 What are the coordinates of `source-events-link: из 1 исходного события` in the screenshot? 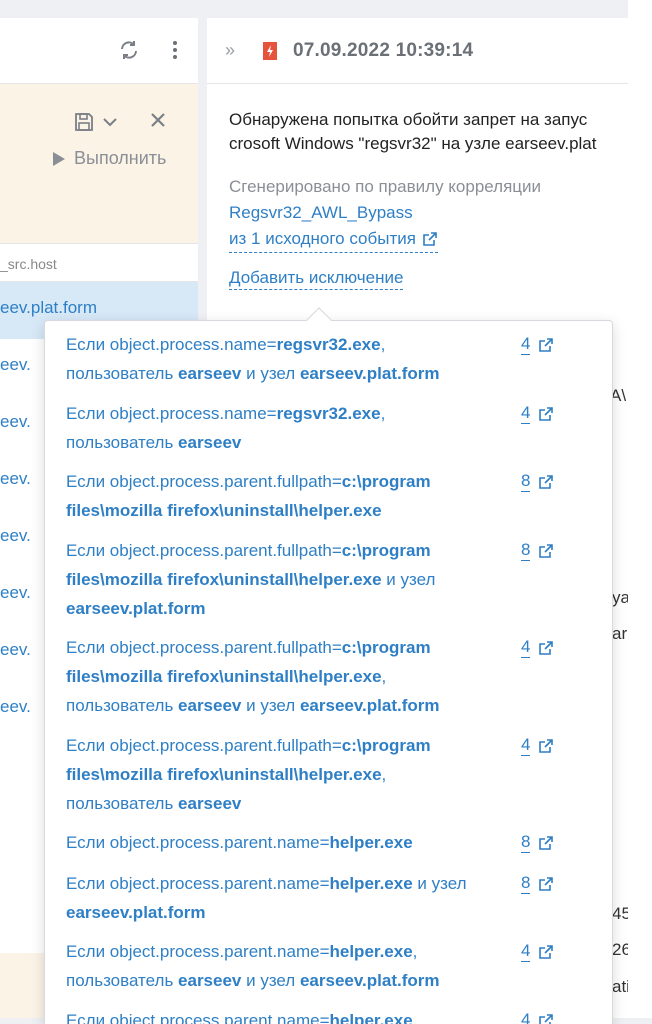 It's located at (333, 239).